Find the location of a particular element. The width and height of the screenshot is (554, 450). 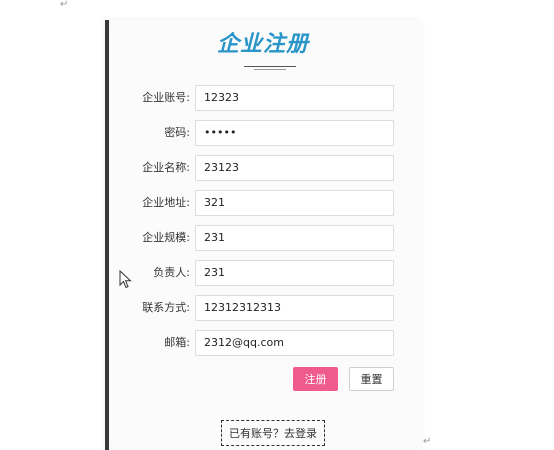

contact-label: 联系方式: is located at coordinates (166, 307).